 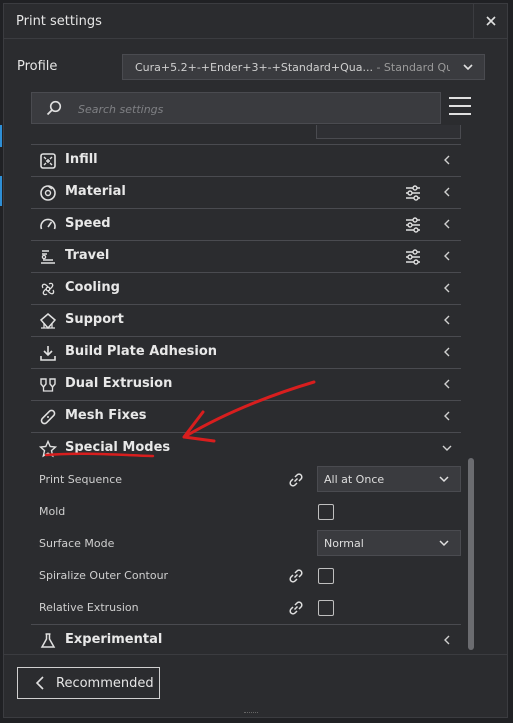 What do you see at coordinates (81, 479) in the screenshot?
I see `setting-label: Print Sequence` at bounding box center [81, 479].